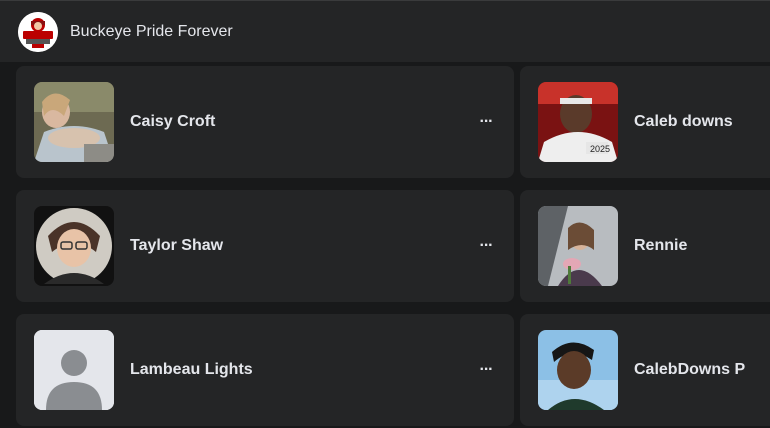 This screenshot has width=770, height=428. I want to click on group-avatar, so click(38, 32).